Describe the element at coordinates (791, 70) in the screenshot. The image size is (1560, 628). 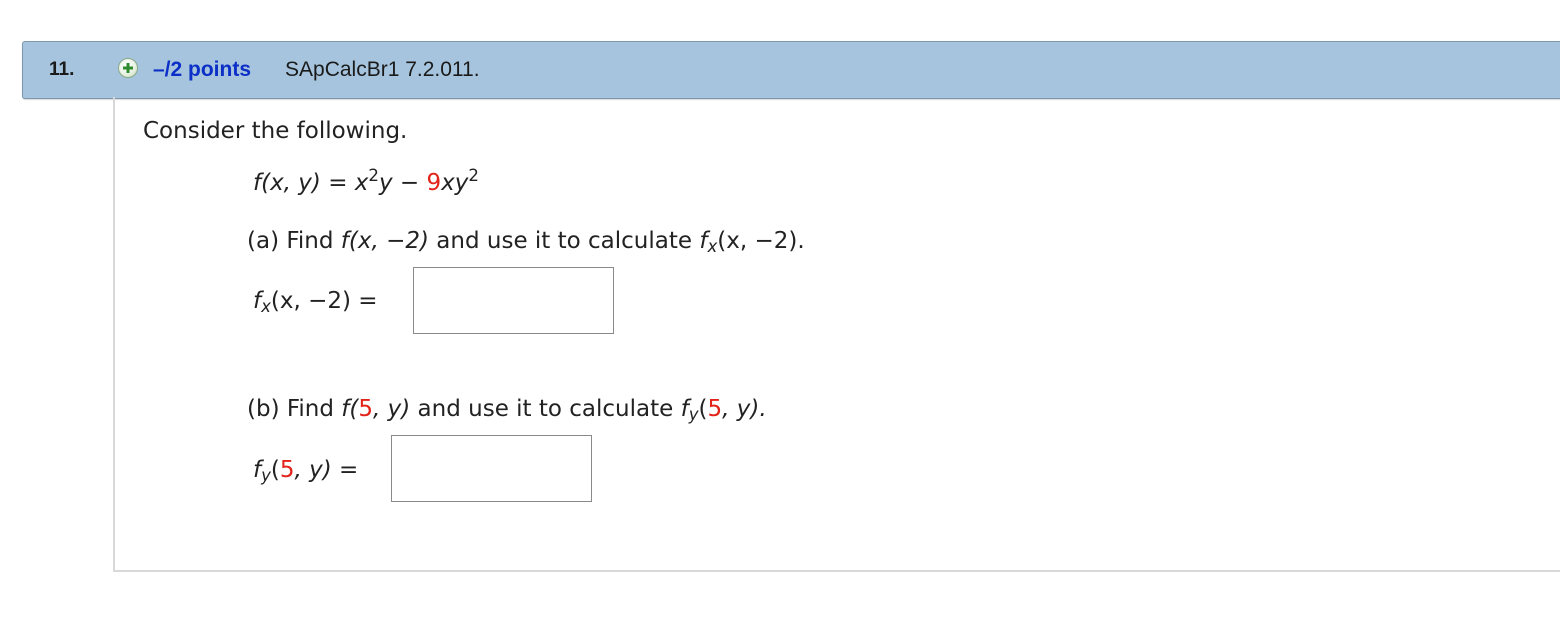
I see `question-header: 11. –/2 points SApCalcBr1 7.2.011.` at that location.